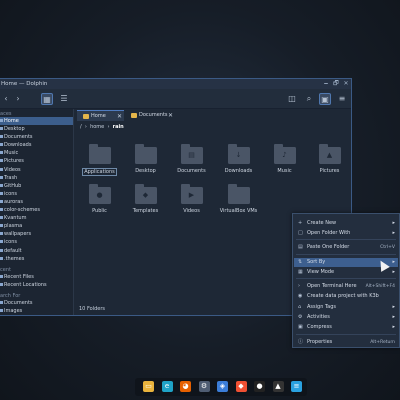  What do you see at coordinates (81, 127) in the screenshot?
I see `crumb-root: /` at bounding box center [81, 127].